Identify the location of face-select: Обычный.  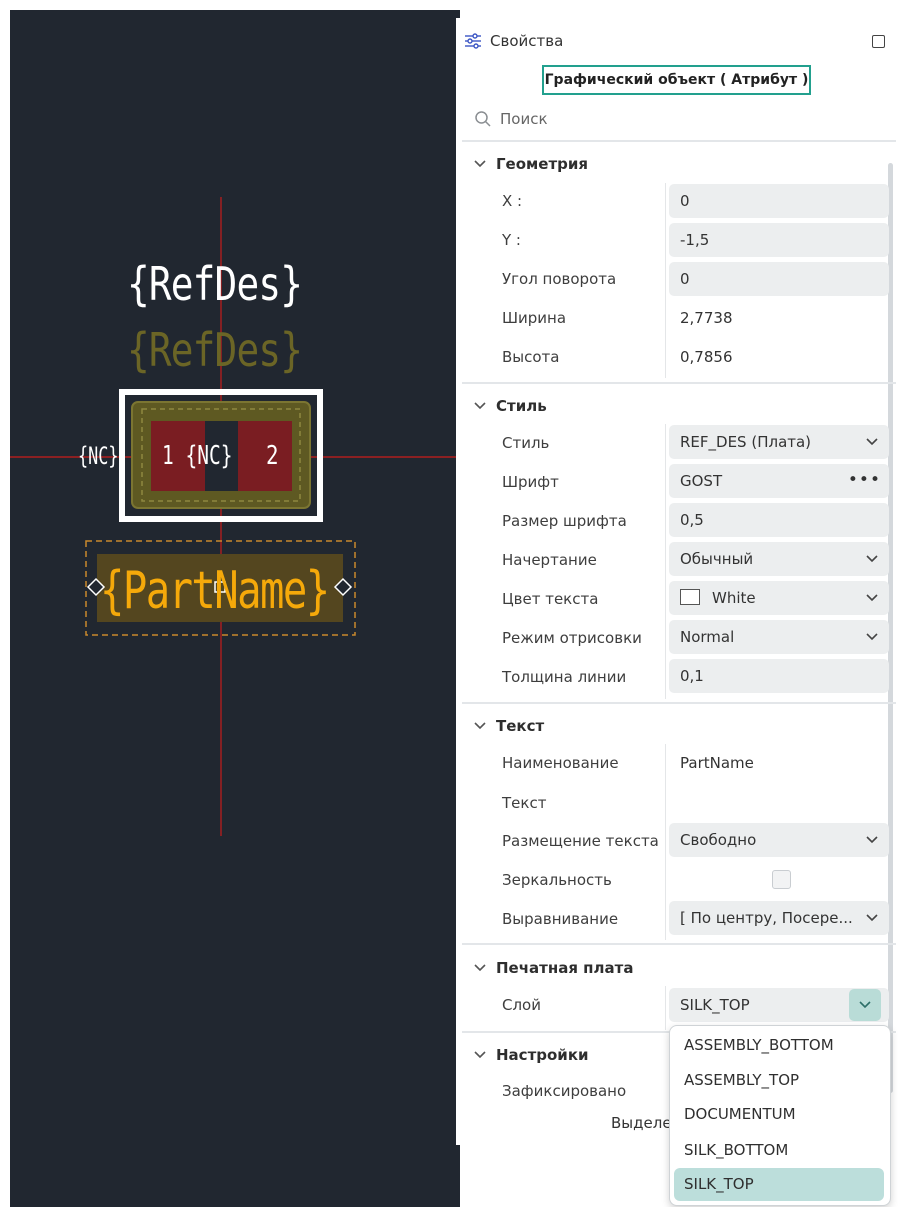
(779, 559).